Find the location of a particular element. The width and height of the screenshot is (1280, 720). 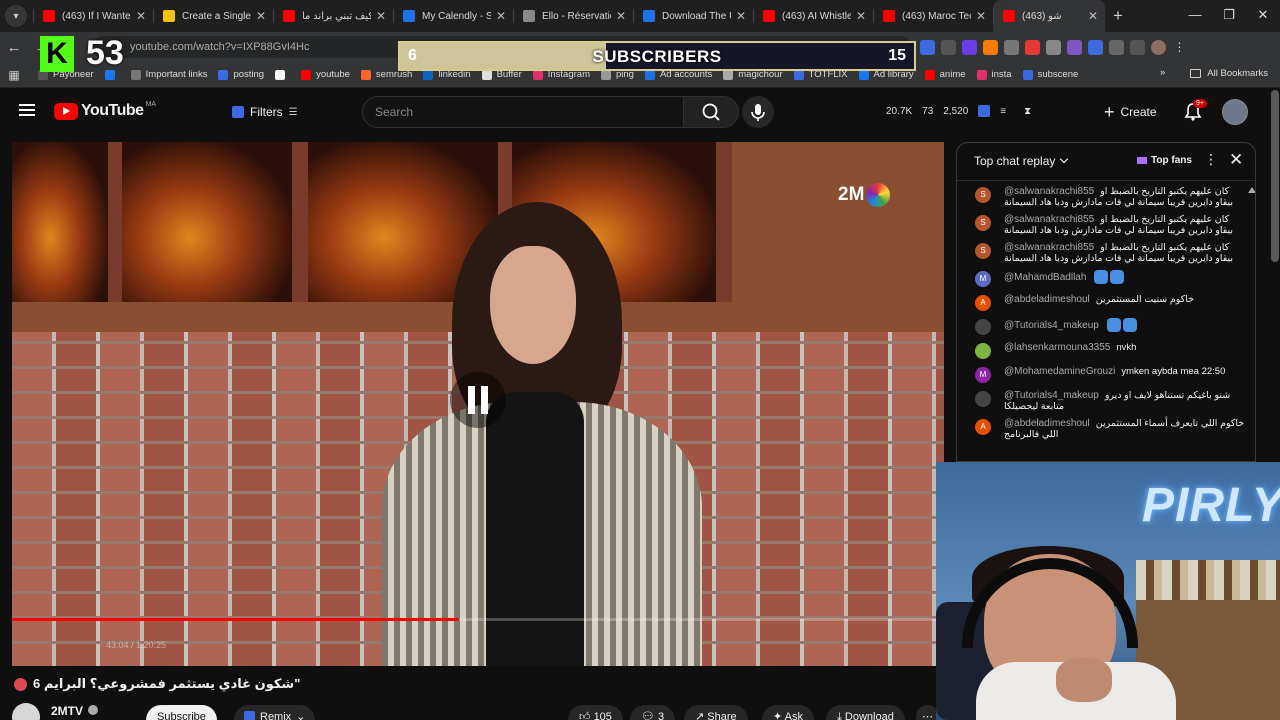

comments-button: 💬︎ 3 is located at coordinates (653, 712).